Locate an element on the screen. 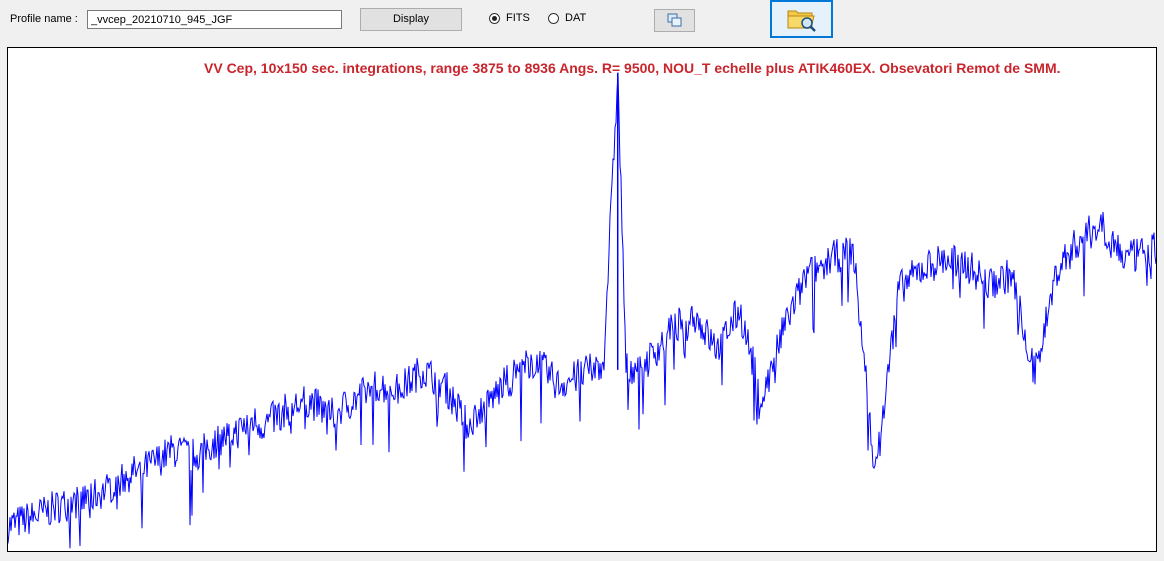 Image resolution: width=1164 pixels, height=561 pixels. display-button: Display is located at coordinates (411, 19).